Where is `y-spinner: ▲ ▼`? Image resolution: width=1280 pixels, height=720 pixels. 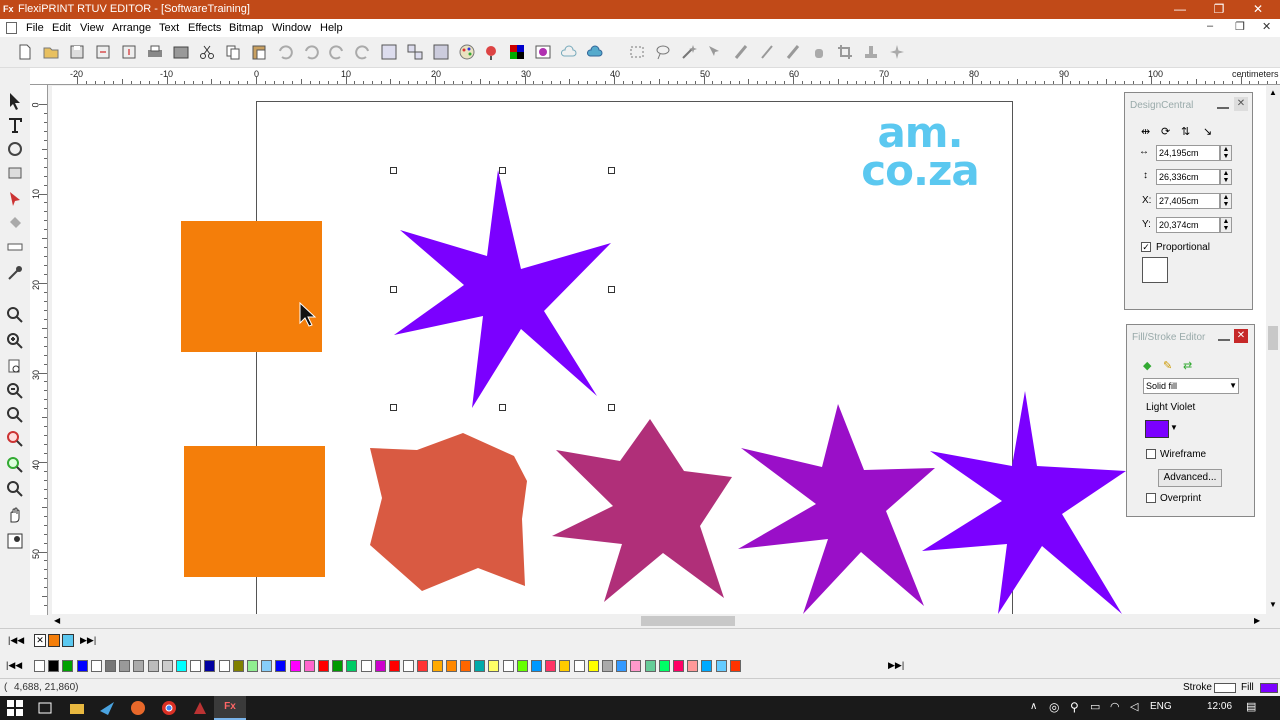
y-spinner: ▲ ▼ is located at coordinates (1226, 225).